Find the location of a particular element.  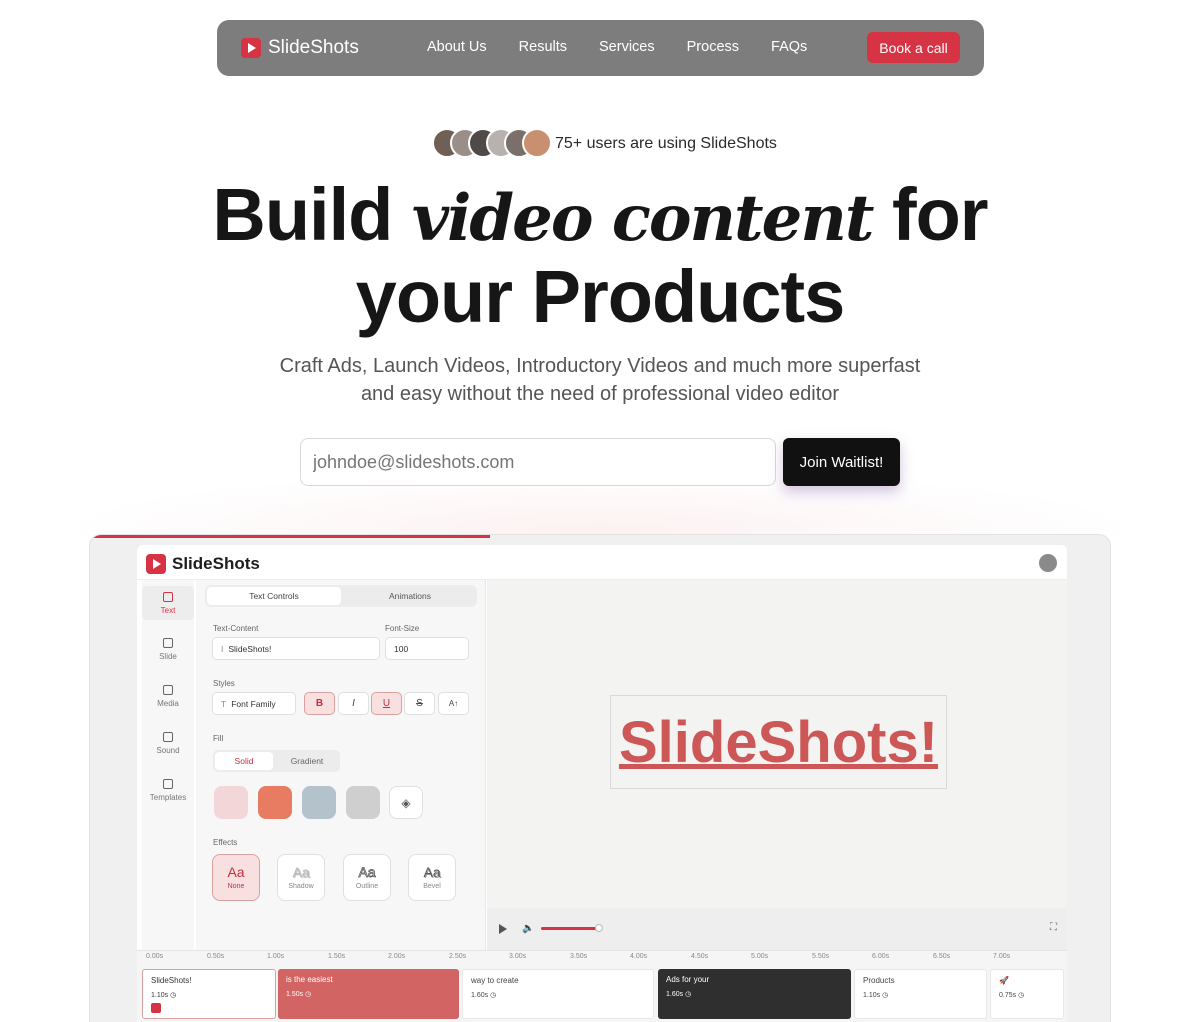

fill-tabs: Solid Gradient is located at coordinates (276, 761).